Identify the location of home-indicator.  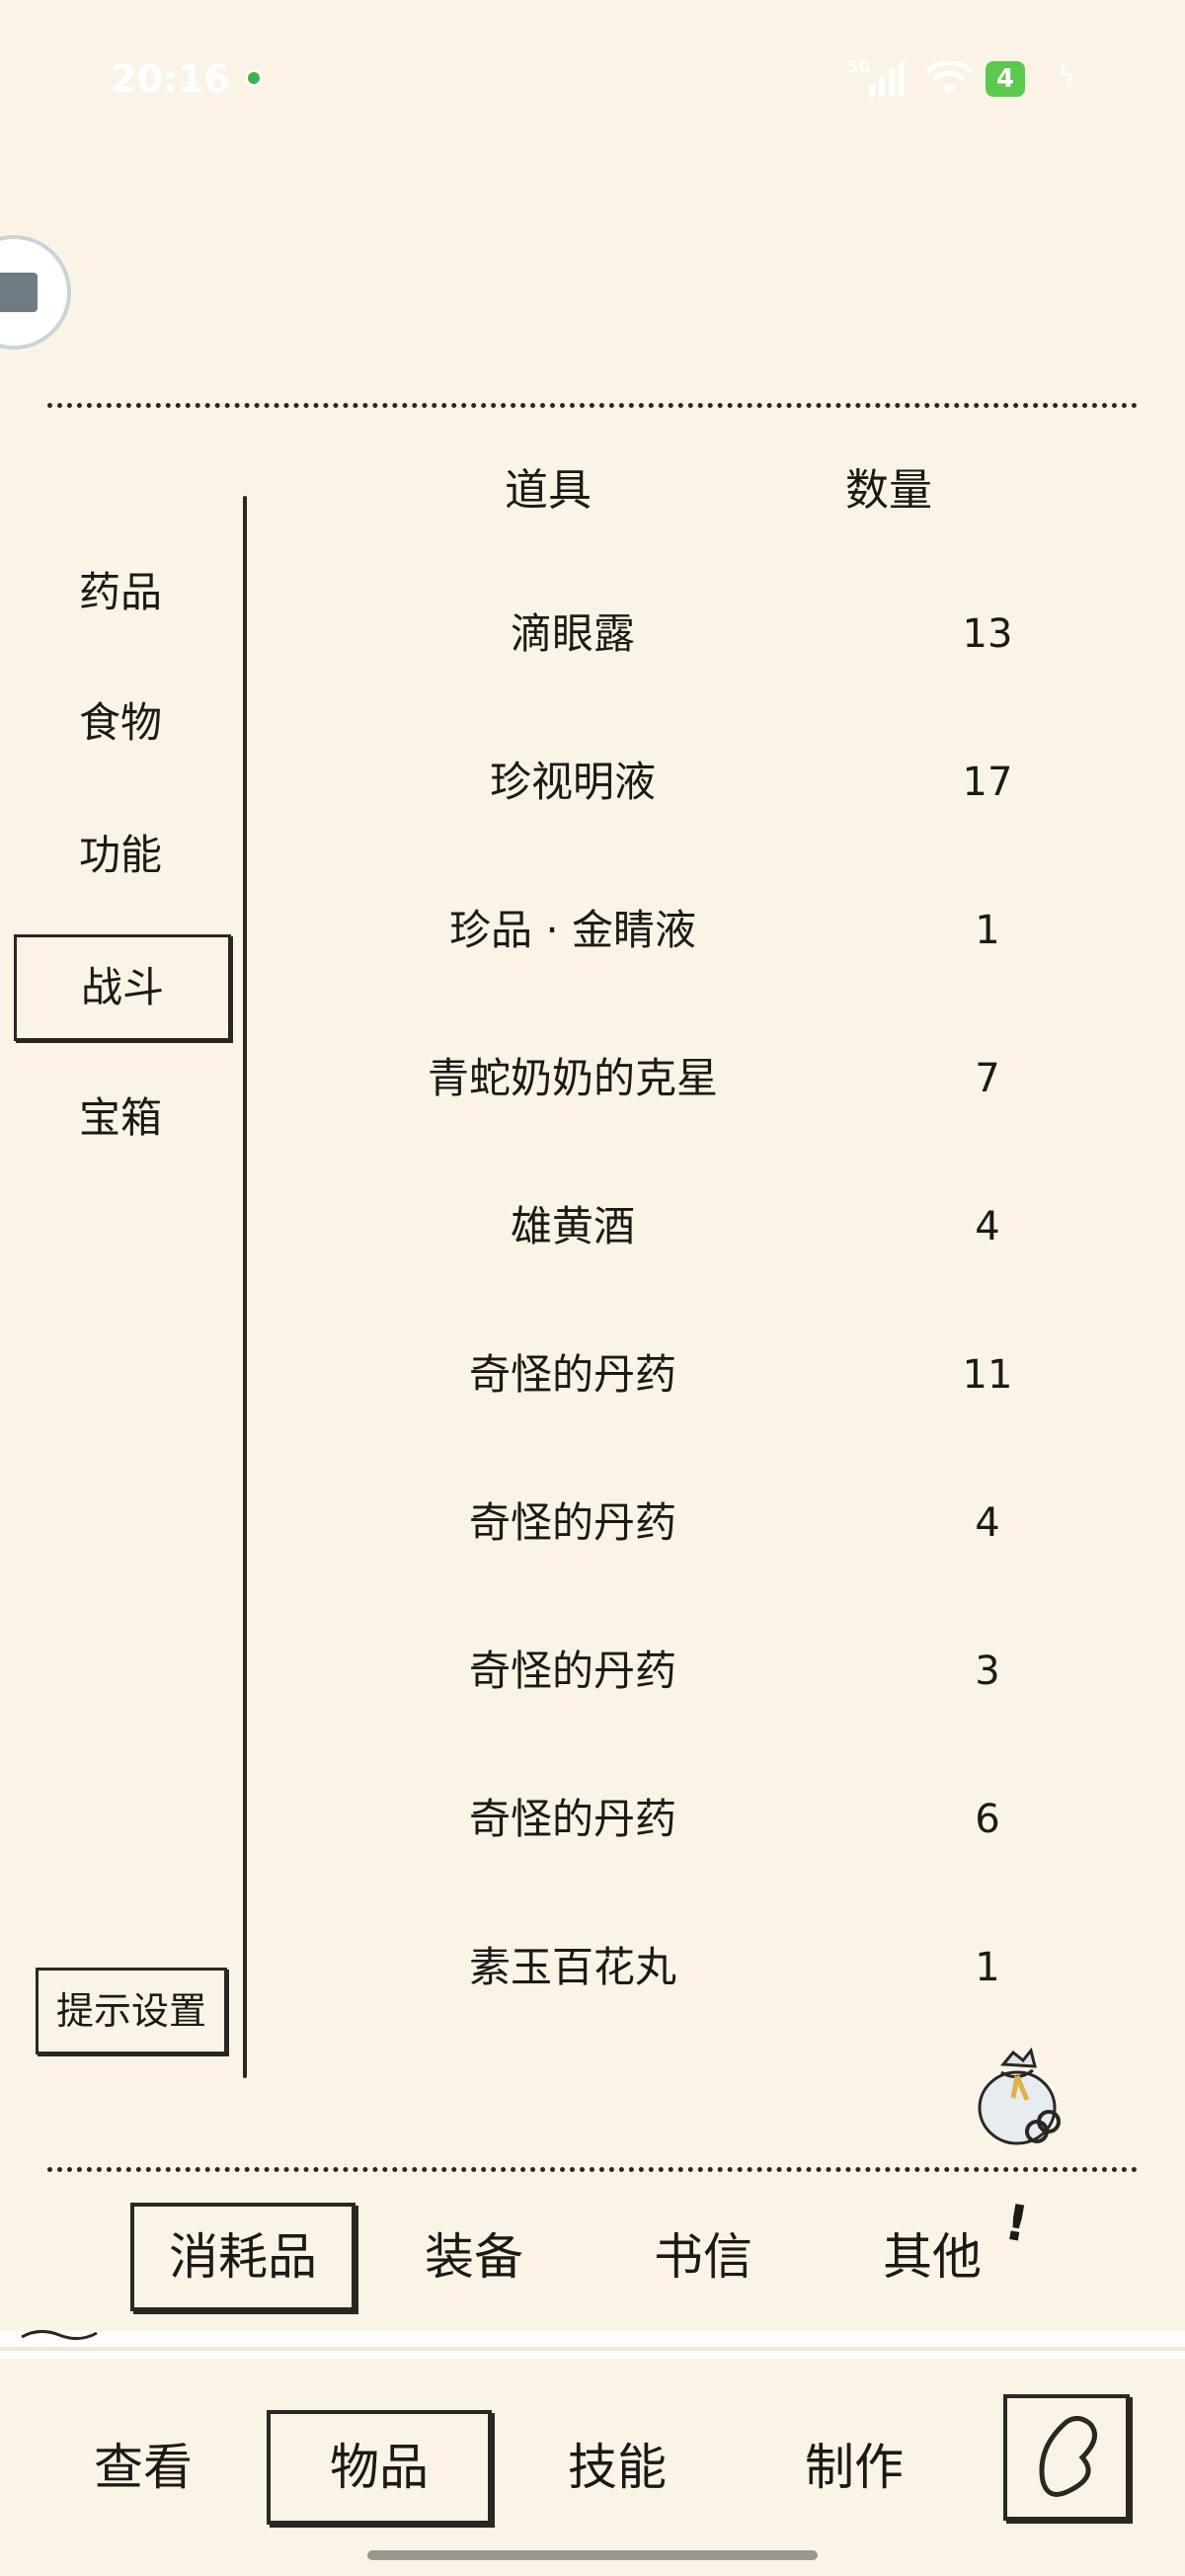
(592, 2555).